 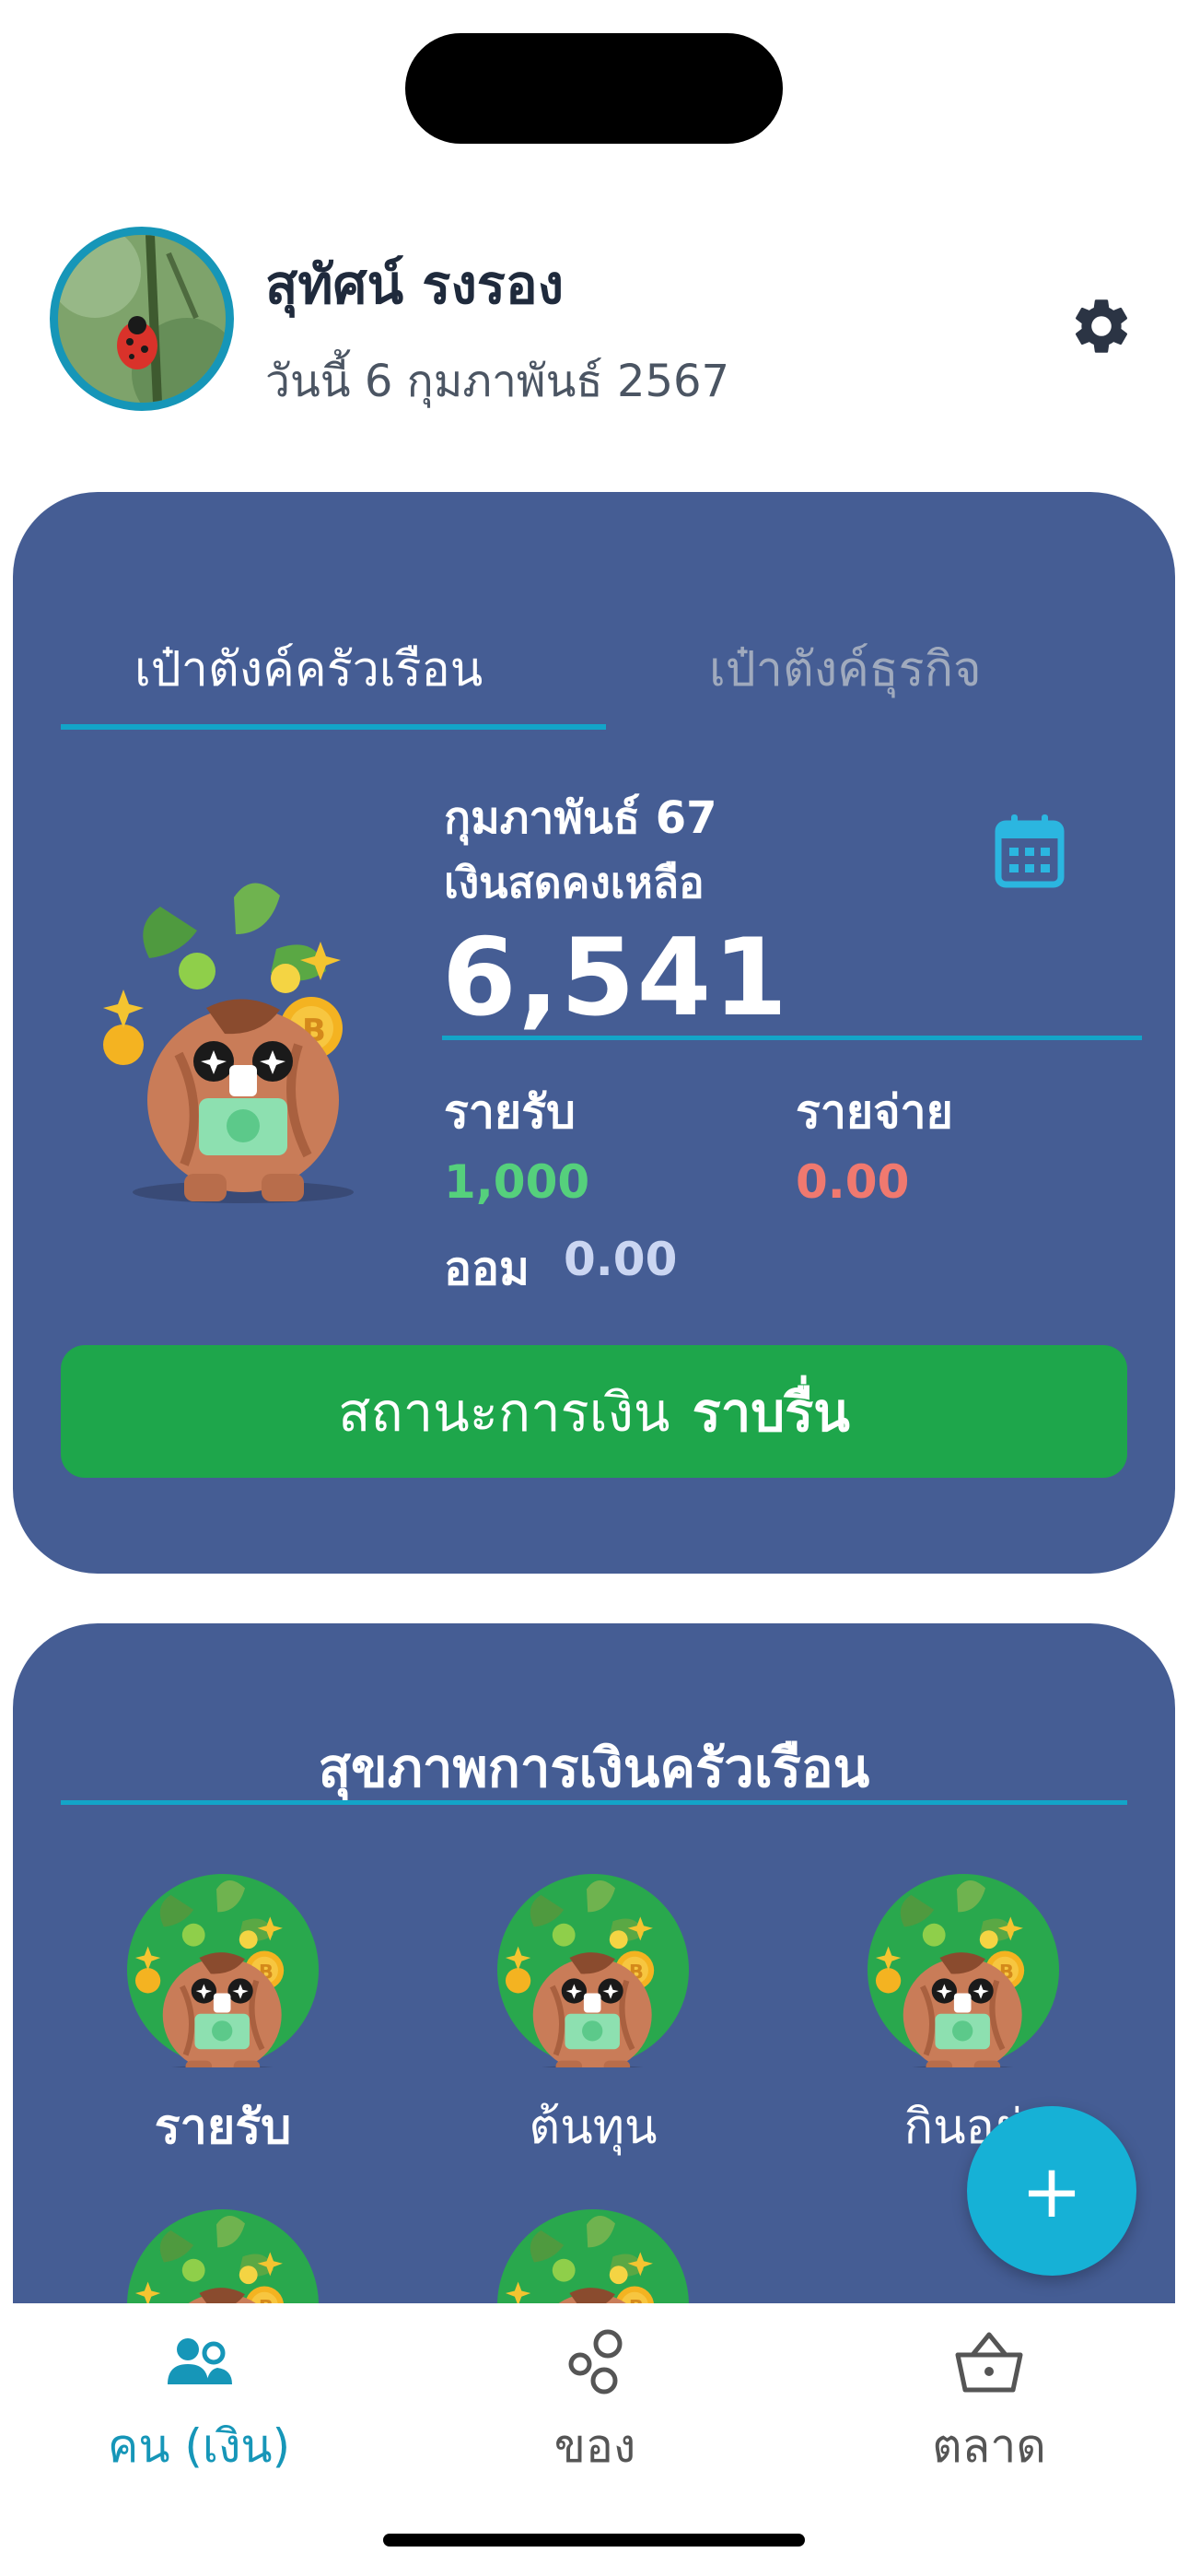 I want to click on health-title: สุขภาพการเงินครัวเรือน, so click(x=594, y=1768).